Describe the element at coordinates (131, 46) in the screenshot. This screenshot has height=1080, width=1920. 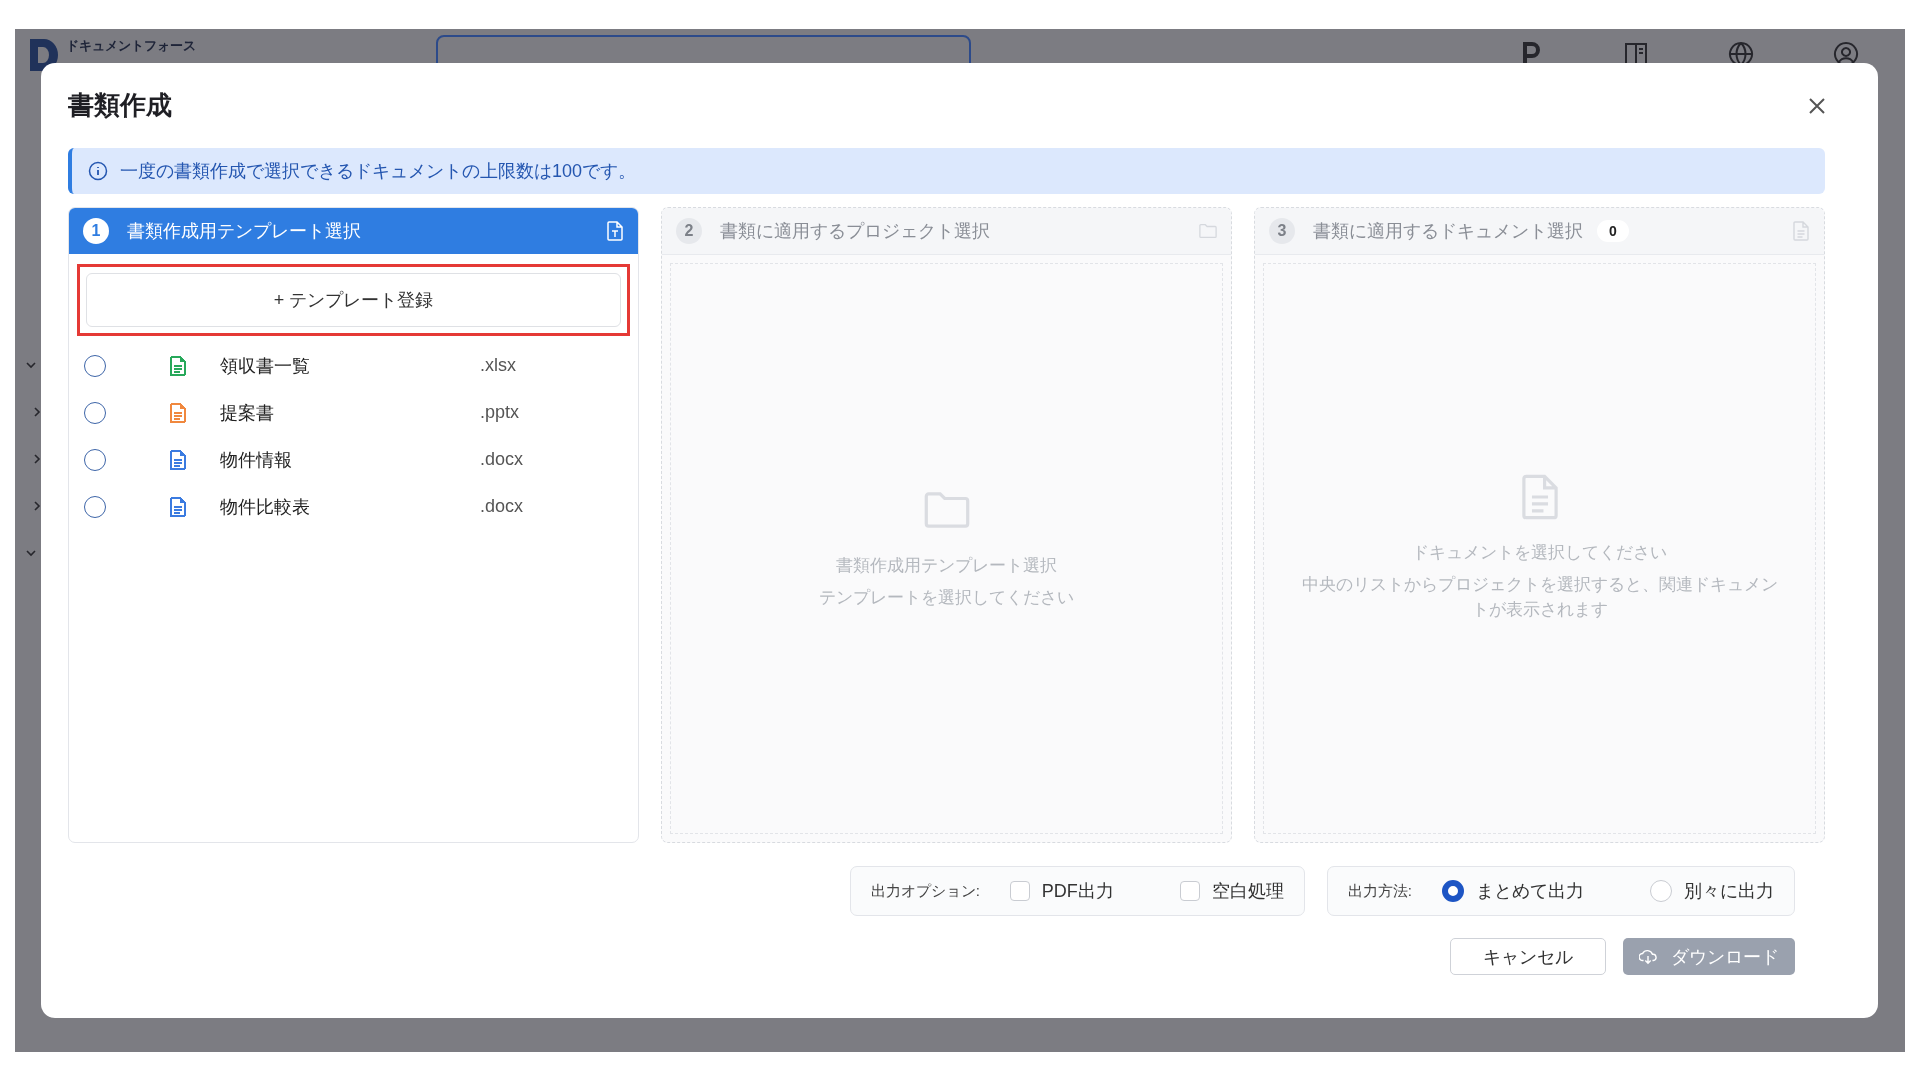
I see `logo-text: ドキュメントフォース` at that location.